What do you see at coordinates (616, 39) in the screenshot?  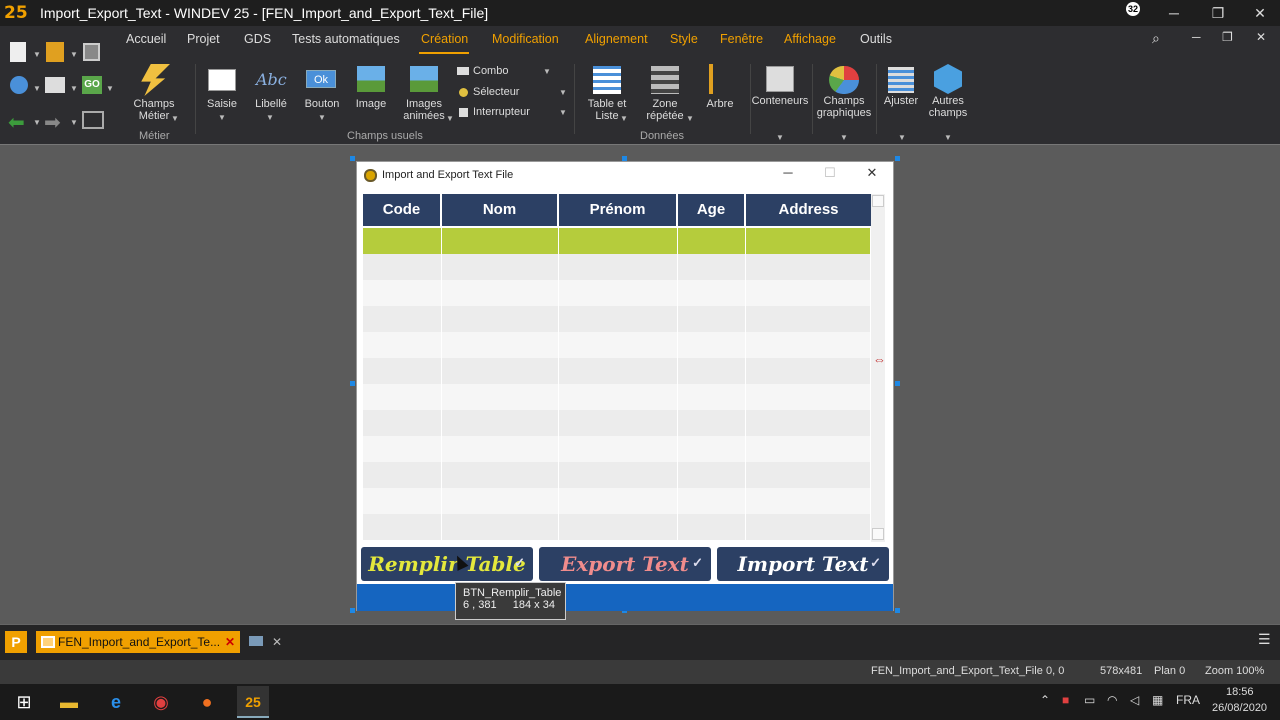 I see `tab-alignement: Alignement` at bounding box center [616, 39].